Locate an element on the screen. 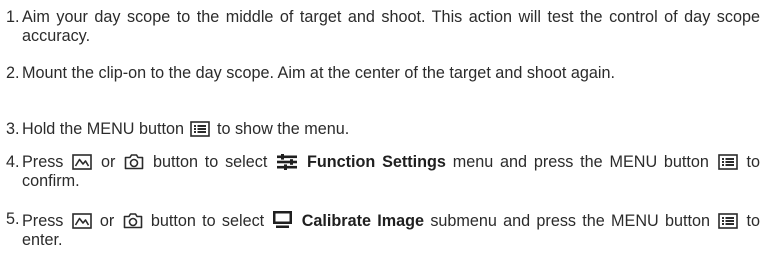  function-settings-label: Function Settings is located at coordinates (376, 162).